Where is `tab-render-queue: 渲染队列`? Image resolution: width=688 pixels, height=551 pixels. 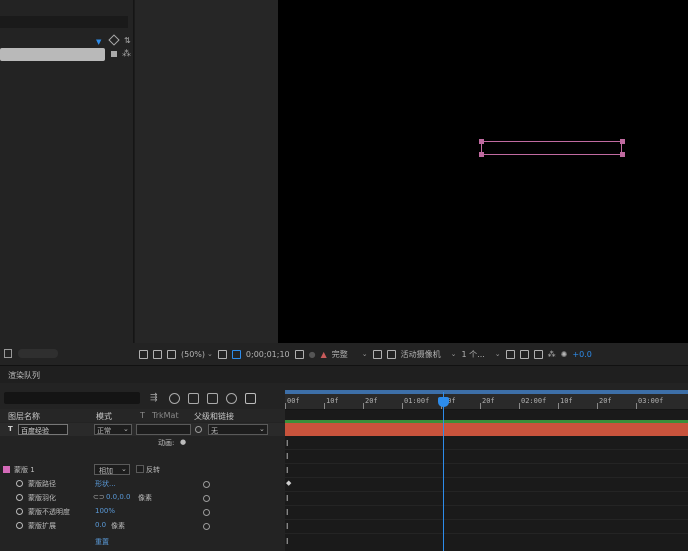
tab-render-queue: 渲染队列 is located at coordinates (24, 375).